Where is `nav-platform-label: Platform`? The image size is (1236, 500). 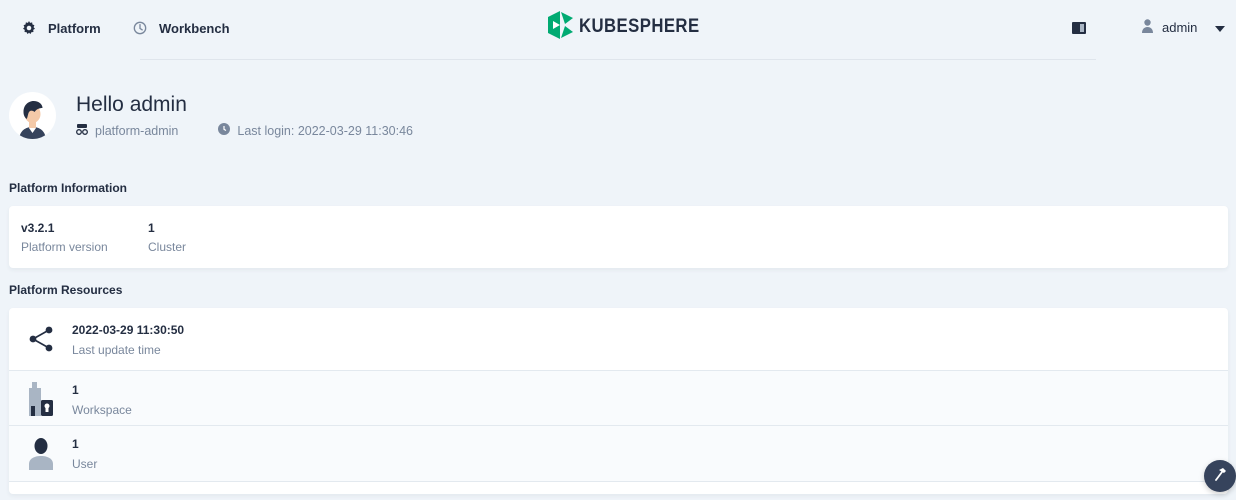 nav-platform-label: Platform is located at coordinates (74, 28).